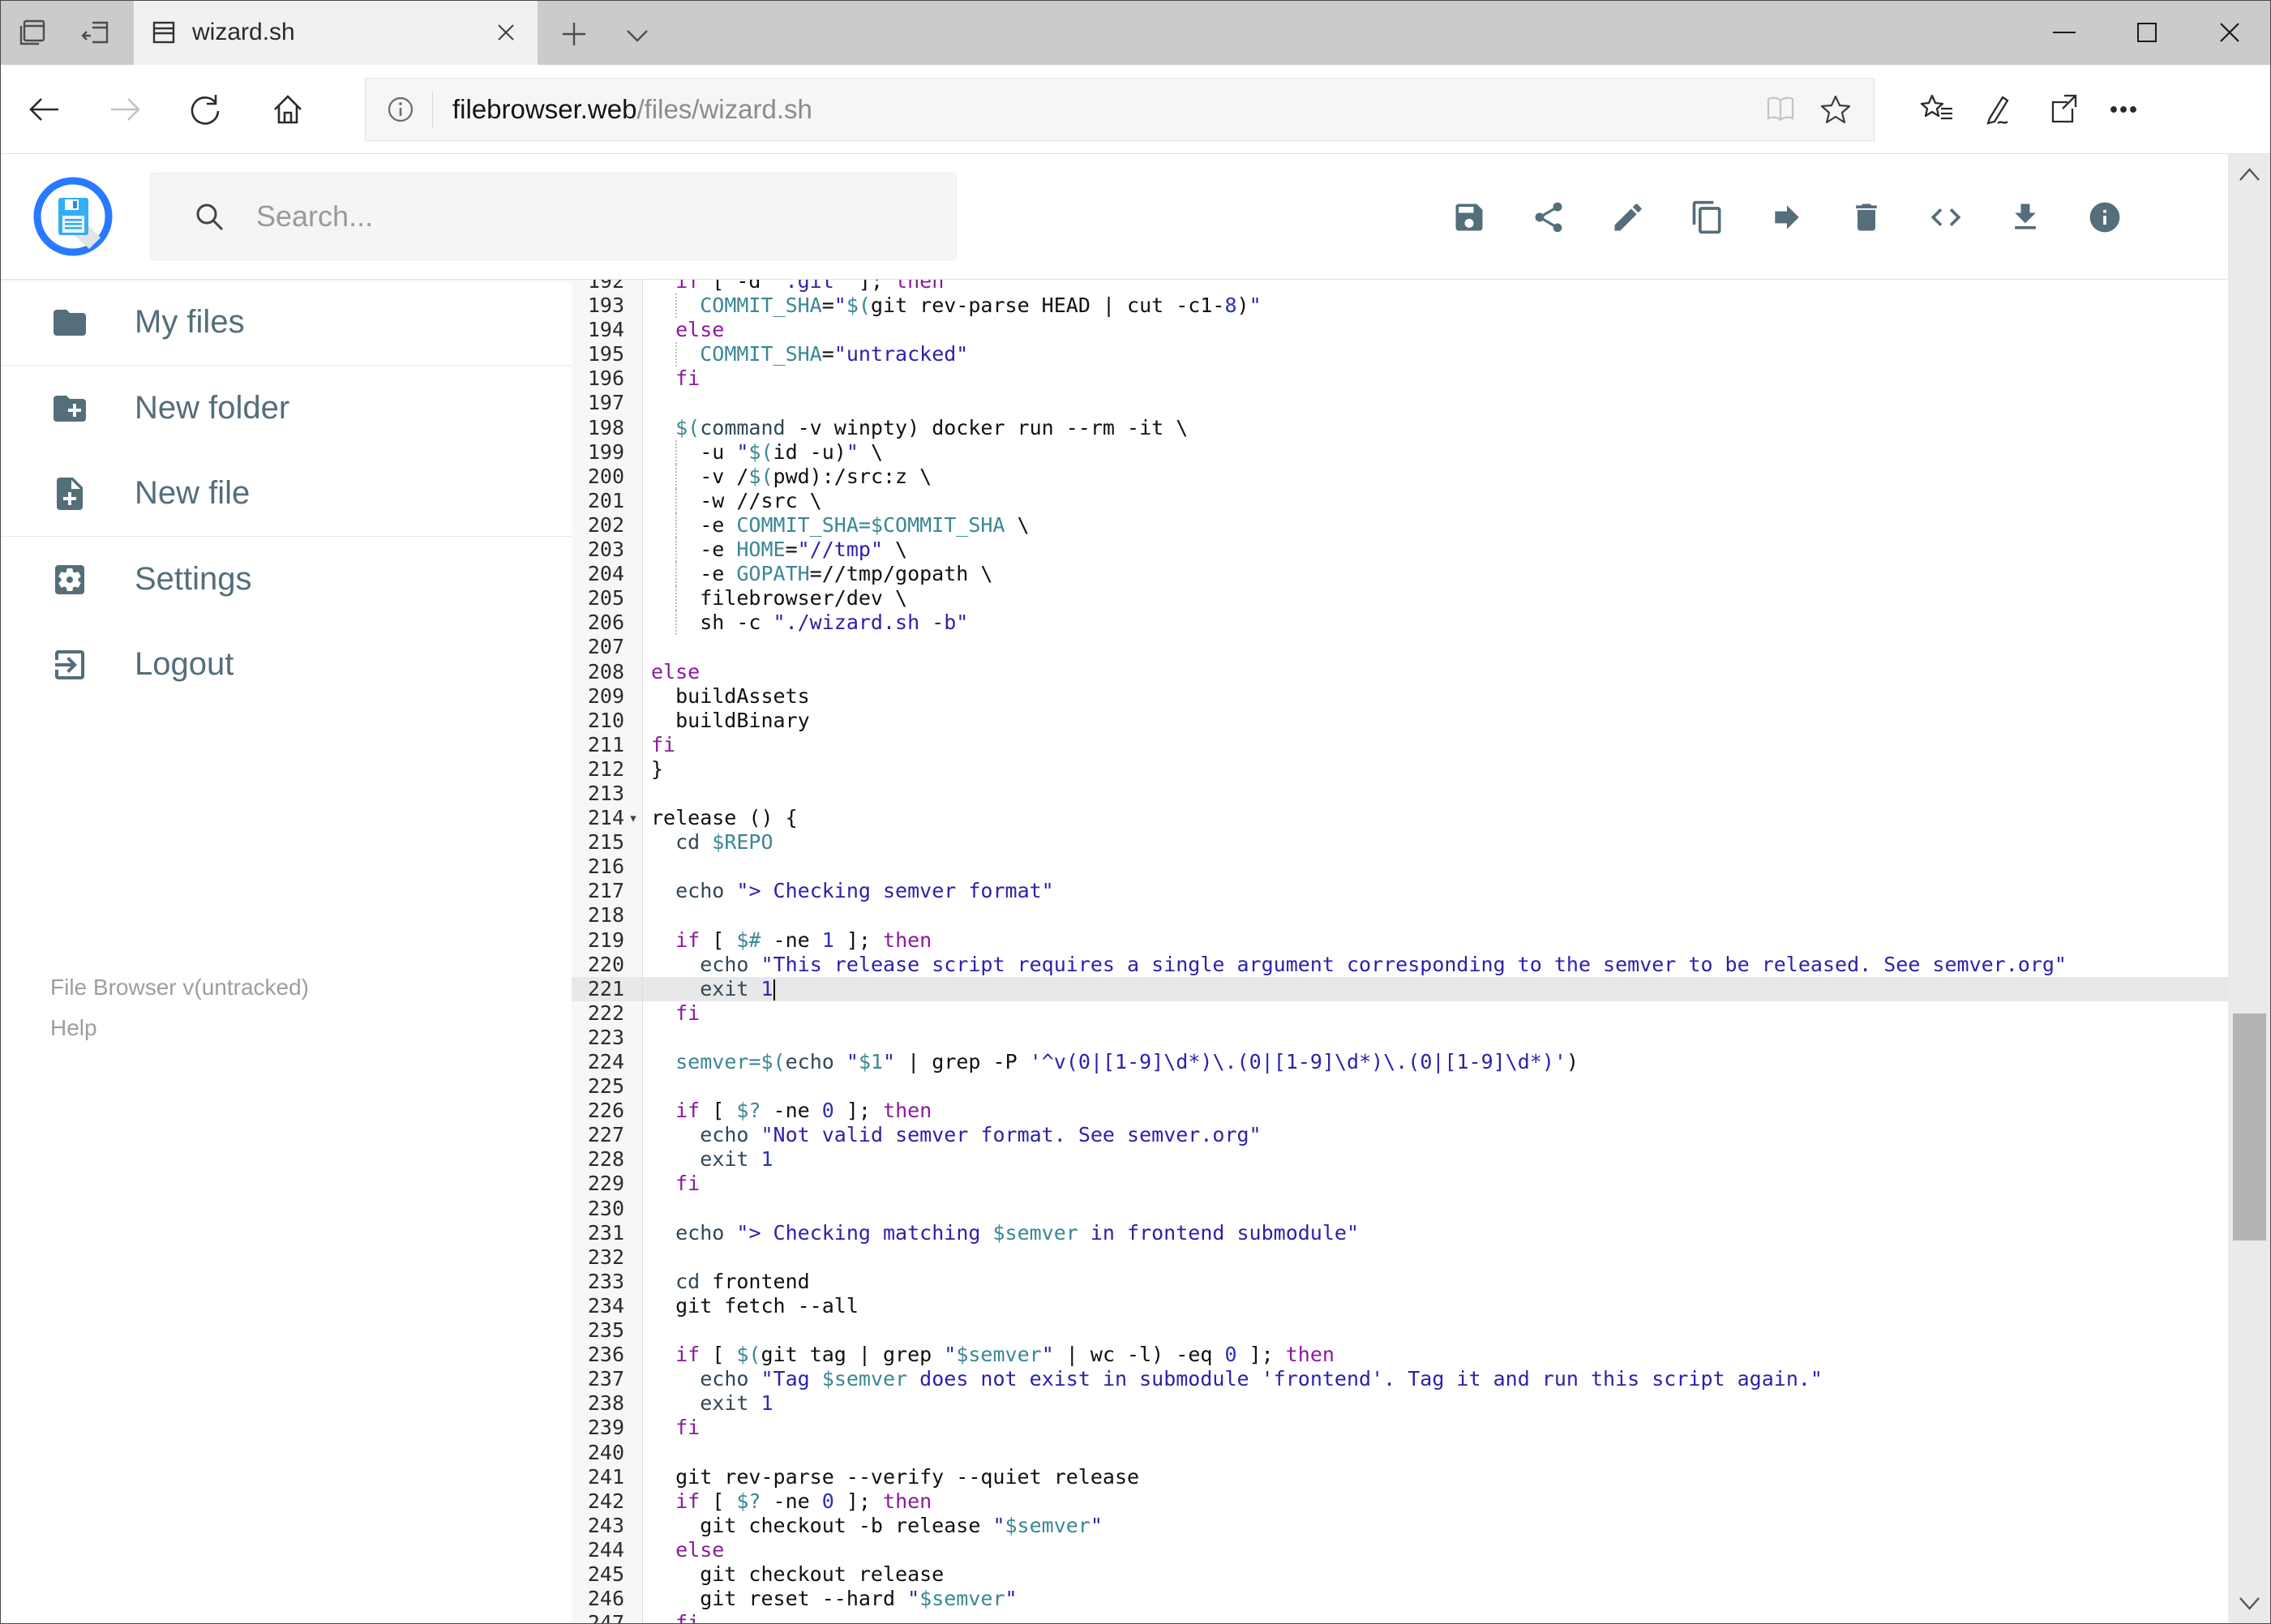 This screenshot has width=2271, height=1624. I want to click on code-line: 192 if [ -d ".git" ]; then, so click(1400, 287).